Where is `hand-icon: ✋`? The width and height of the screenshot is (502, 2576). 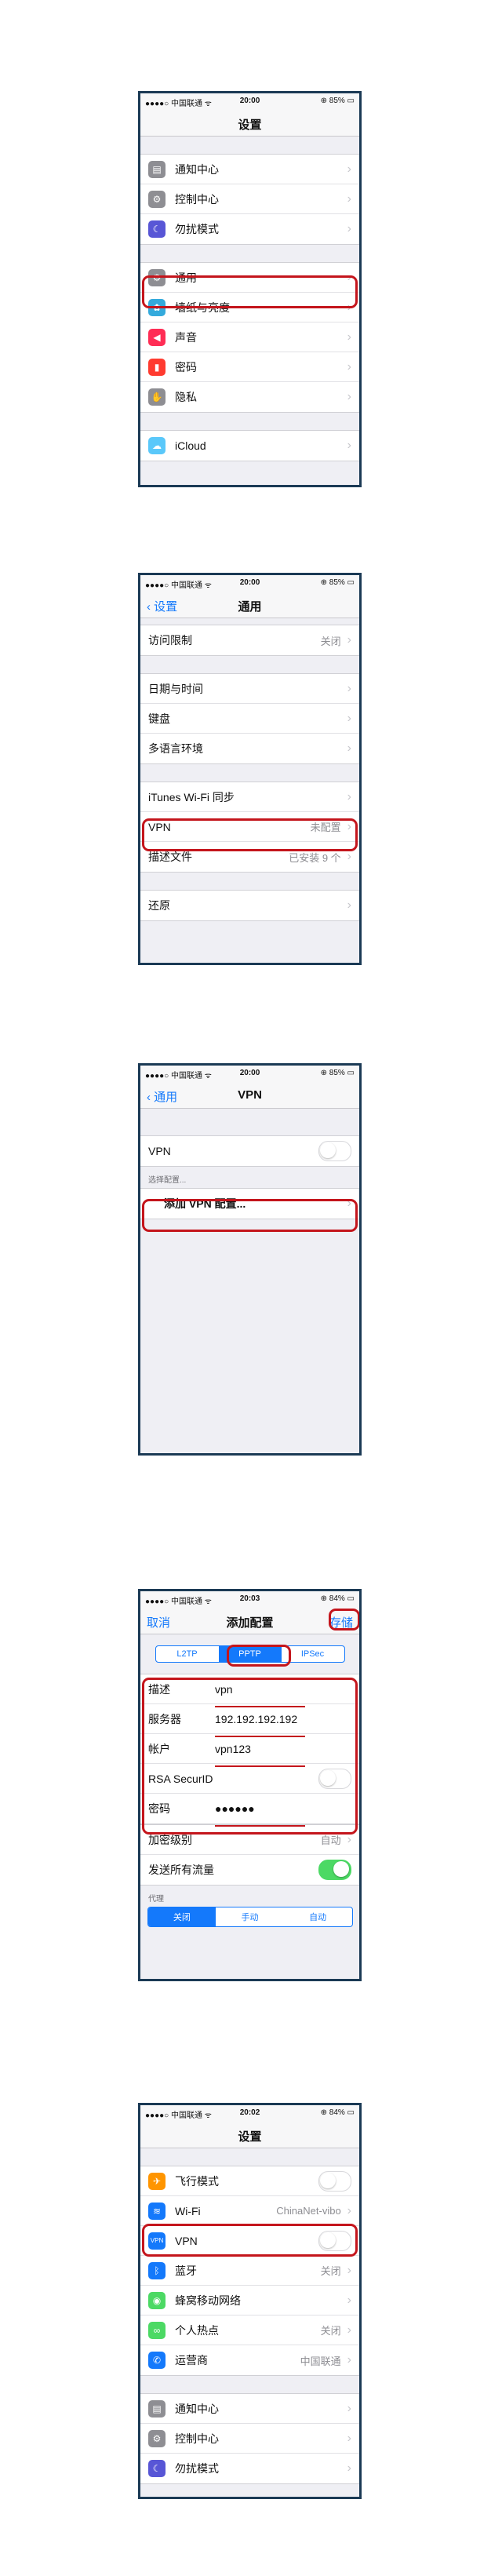
hand-icon: ✋ is located at coordinates (157, 397).